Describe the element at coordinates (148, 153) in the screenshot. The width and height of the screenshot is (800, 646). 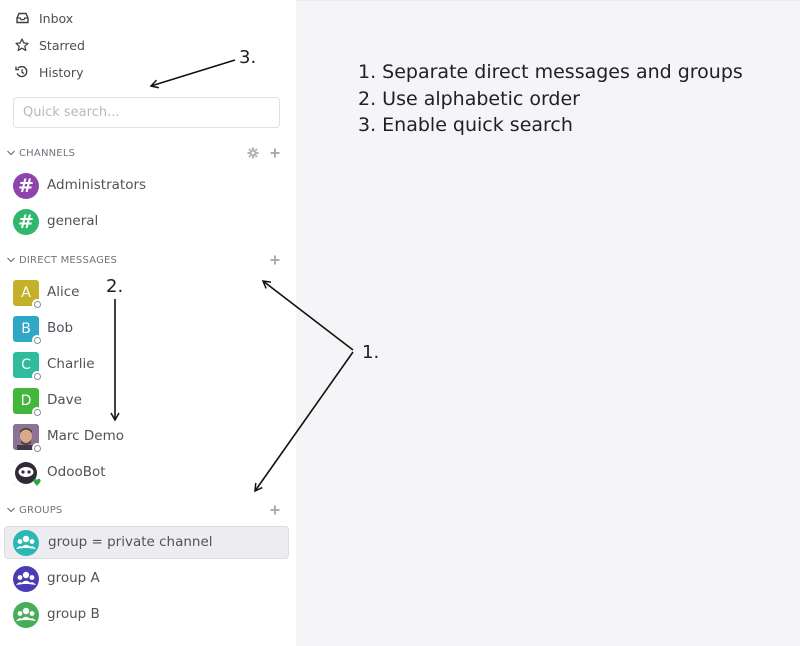
I see `channels-section-header: CHANNELS` at that location.